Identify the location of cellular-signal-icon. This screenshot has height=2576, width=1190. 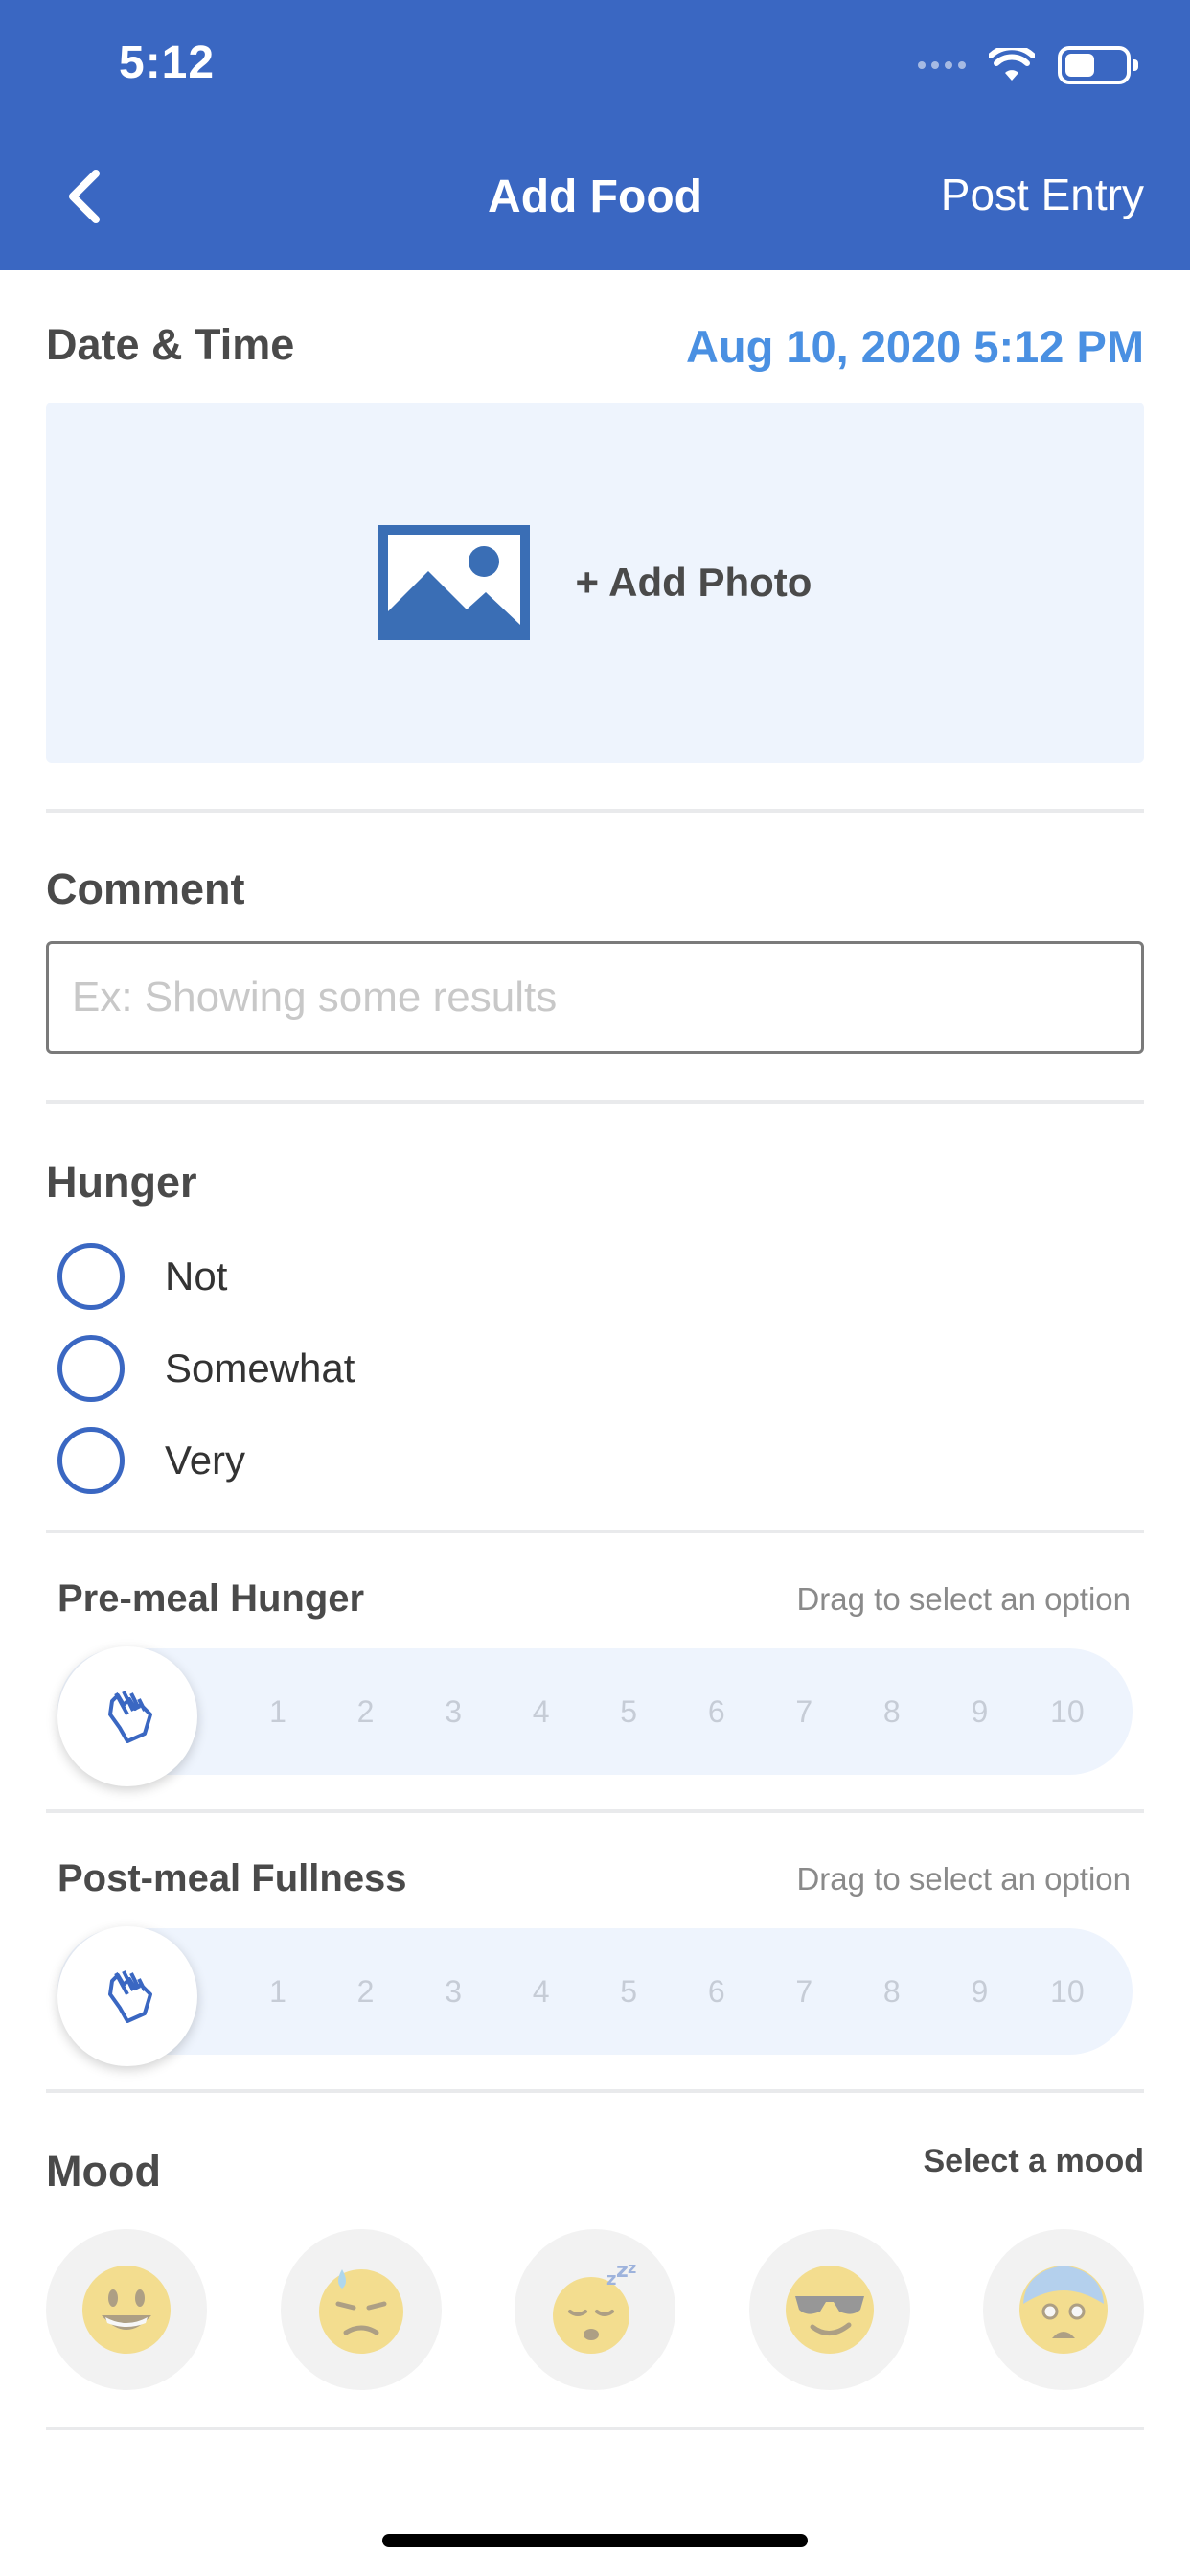
(942, 65).